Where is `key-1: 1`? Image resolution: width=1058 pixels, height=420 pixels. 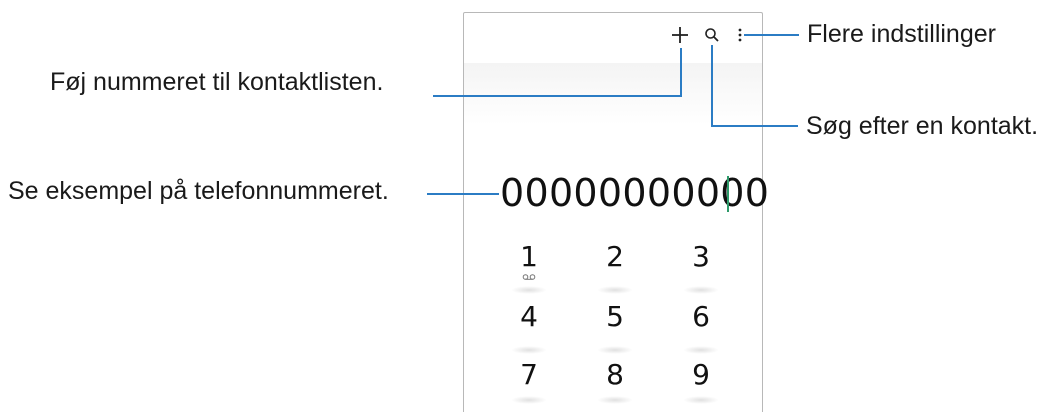
key-1: 1 is located at coordinates (529, 272).